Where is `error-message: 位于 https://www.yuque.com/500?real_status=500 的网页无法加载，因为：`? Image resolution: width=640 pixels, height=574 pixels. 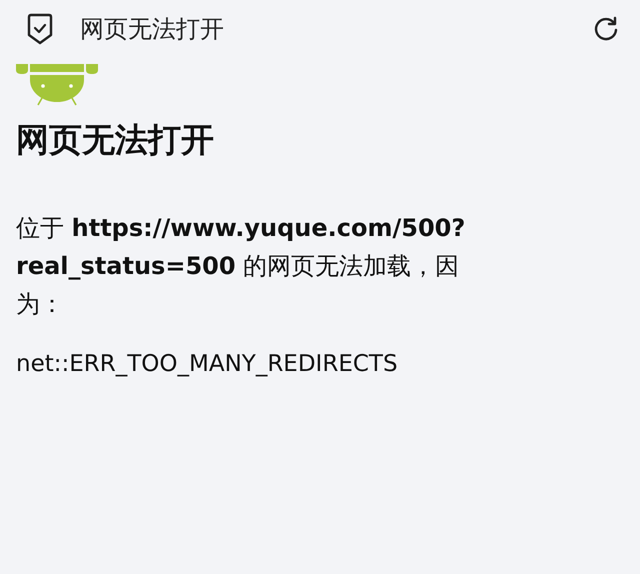
error-message: 位于 https://www.yuque.com/500?real_status=500 的网页无法加载，因为： is located at coordinates (241, 266).